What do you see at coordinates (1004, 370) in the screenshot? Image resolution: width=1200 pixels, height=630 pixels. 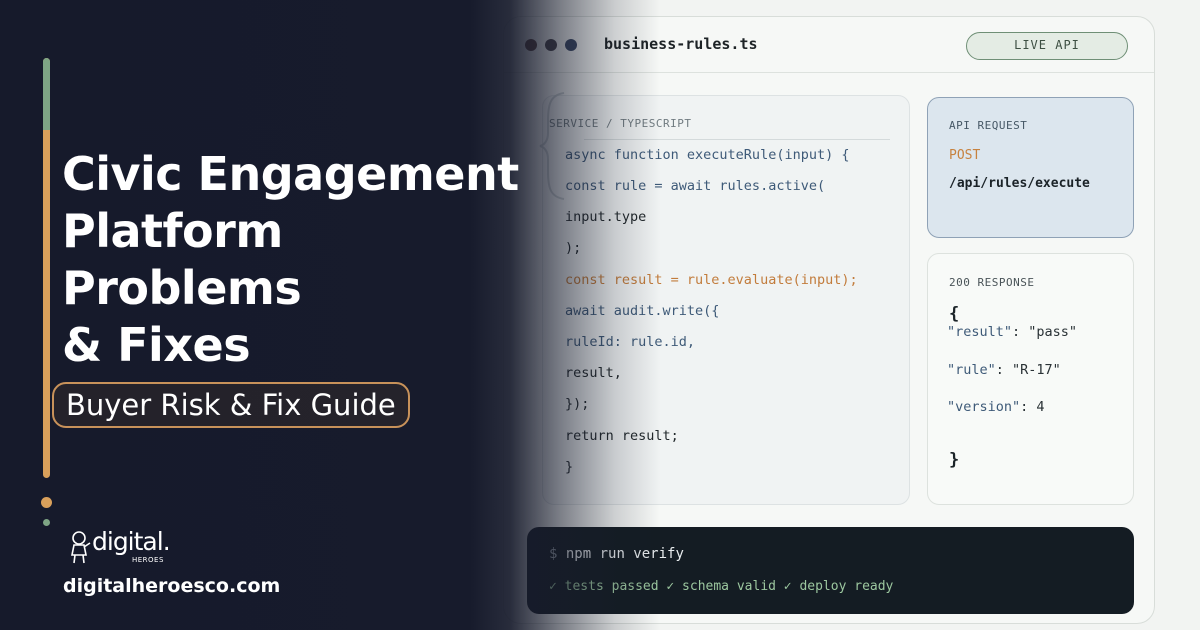 I see `response-field: "rule": "R-17"` at bounding box center [1004, 370].